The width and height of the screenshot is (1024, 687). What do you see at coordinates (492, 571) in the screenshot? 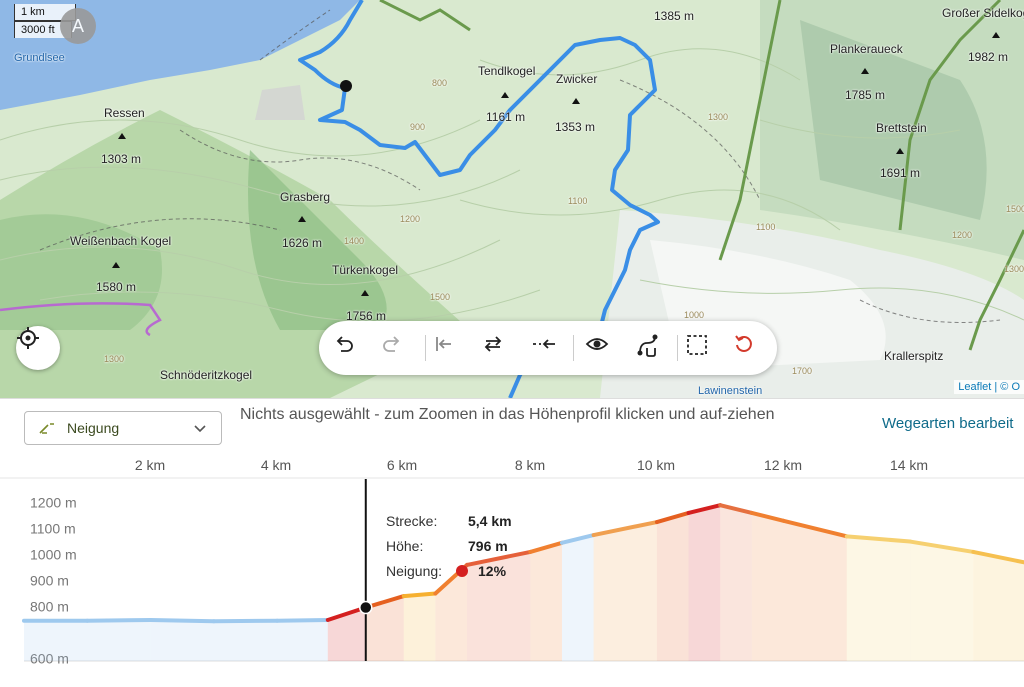
I see `grade-value: 12%` at bounding box center [492, 571].